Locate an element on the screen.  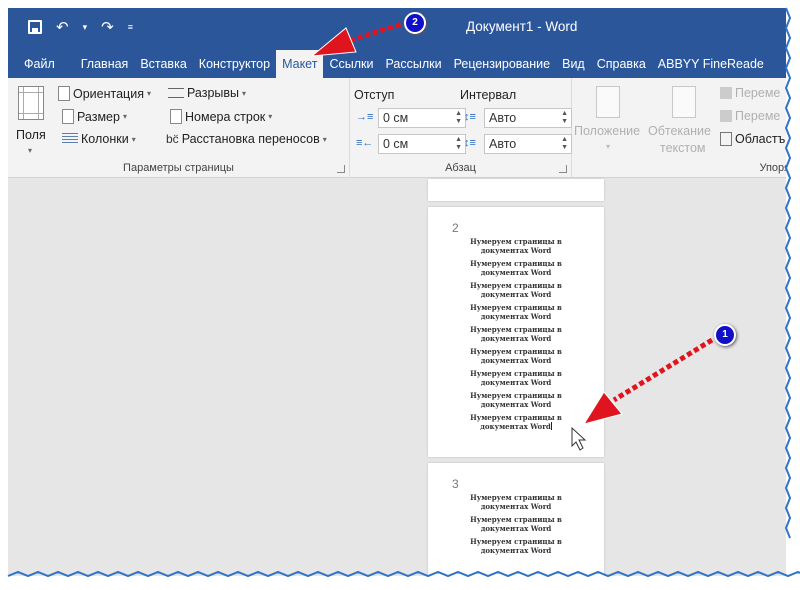
tab-design: Конструктор is located at coordinates (234, 64).